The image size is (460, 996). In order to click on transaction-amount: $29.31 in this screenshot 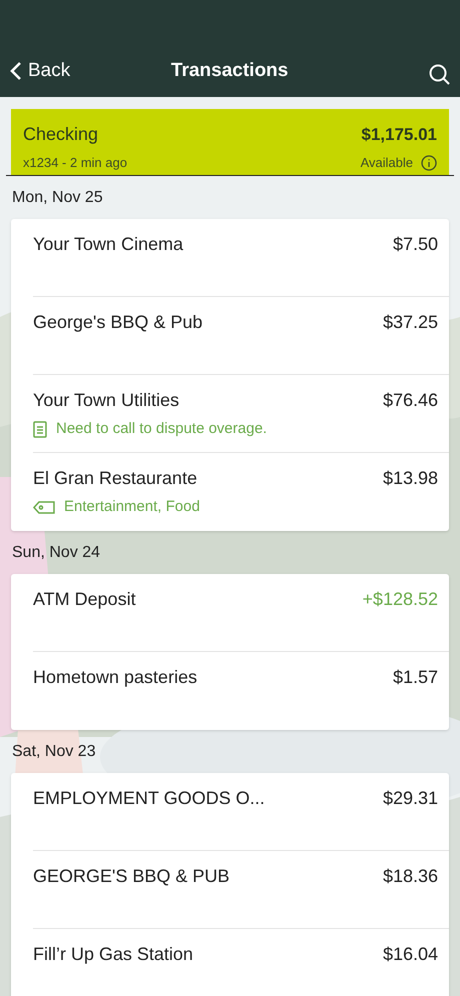, I will do `click(410, 798)`.